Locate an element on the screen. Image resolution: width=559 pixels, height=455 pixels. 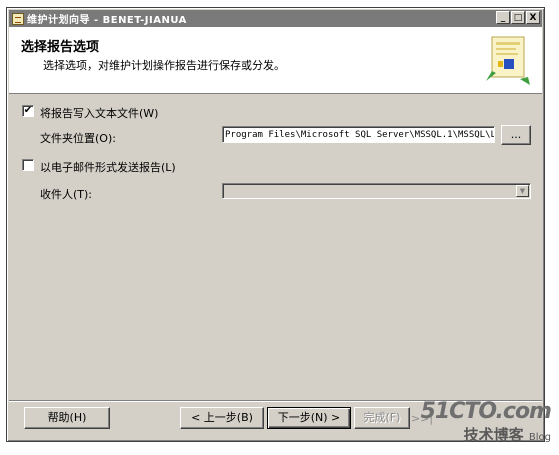
help-button: 帮助(H) is located at coordinates (67, 418).